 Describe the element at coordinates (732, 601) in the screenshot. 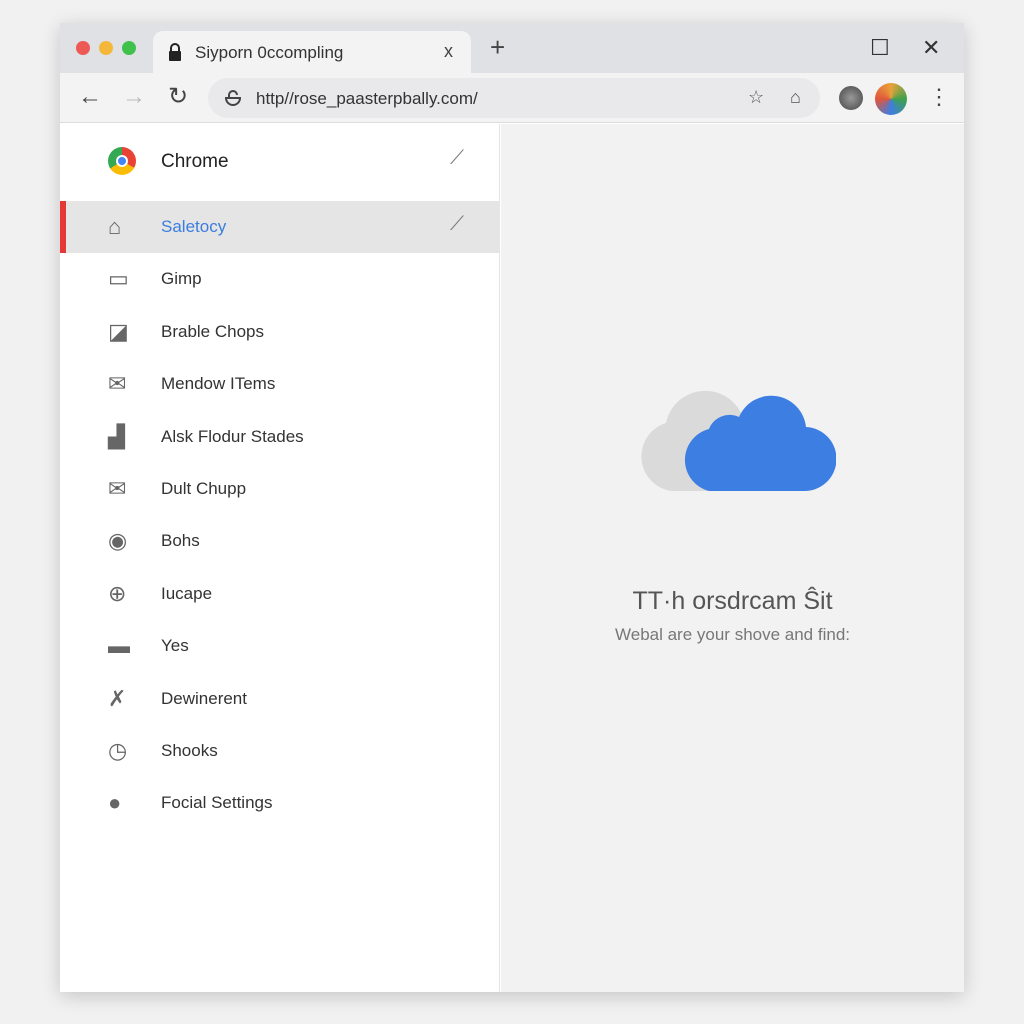

I see `main-title: TT·h orsdrcam Ŝit` at that location.